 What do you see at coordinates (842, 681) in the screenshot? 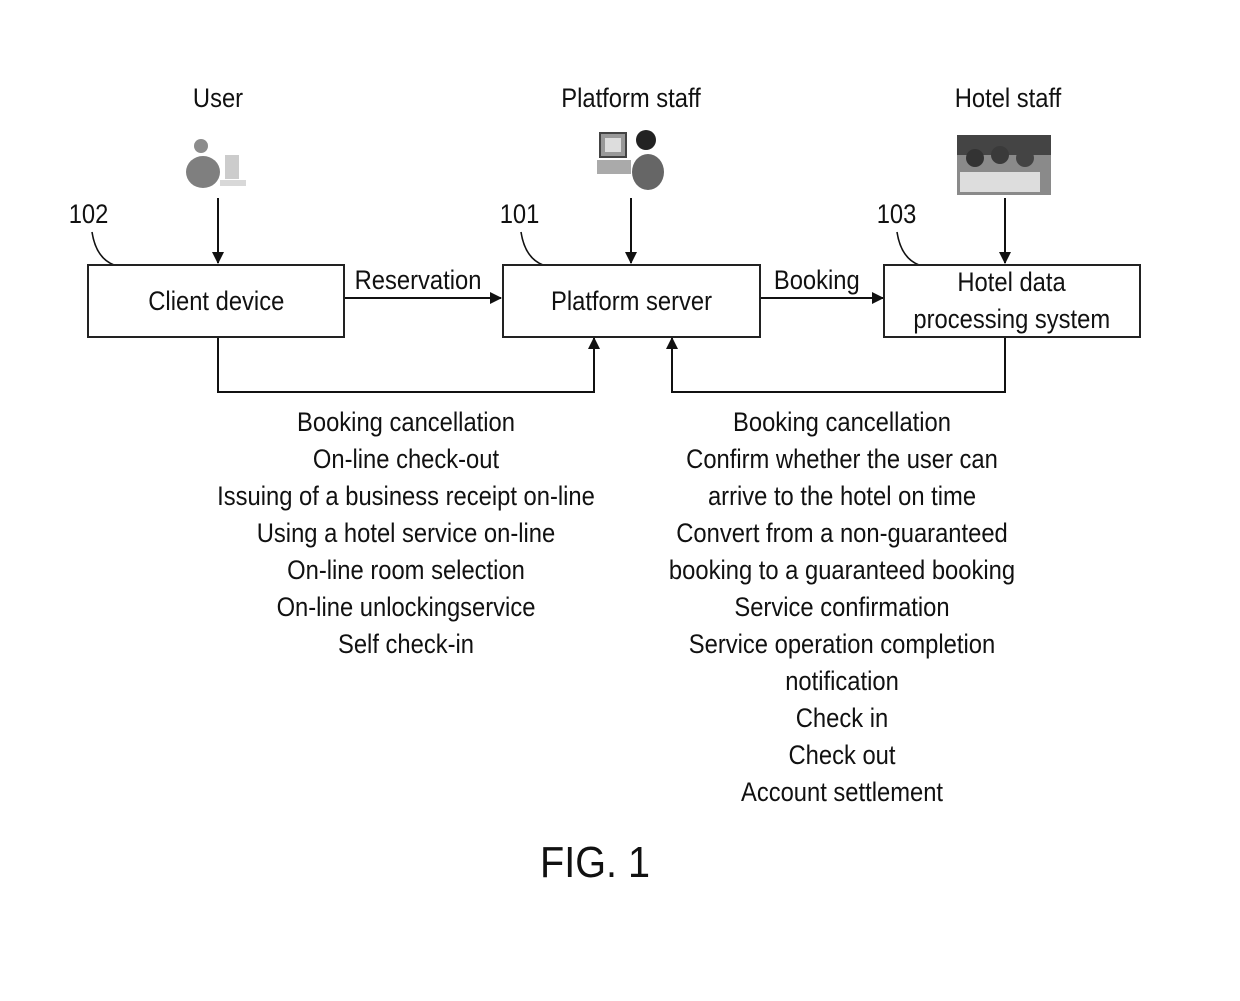
I see `list-item: notification` at bounding box center [842, 681].